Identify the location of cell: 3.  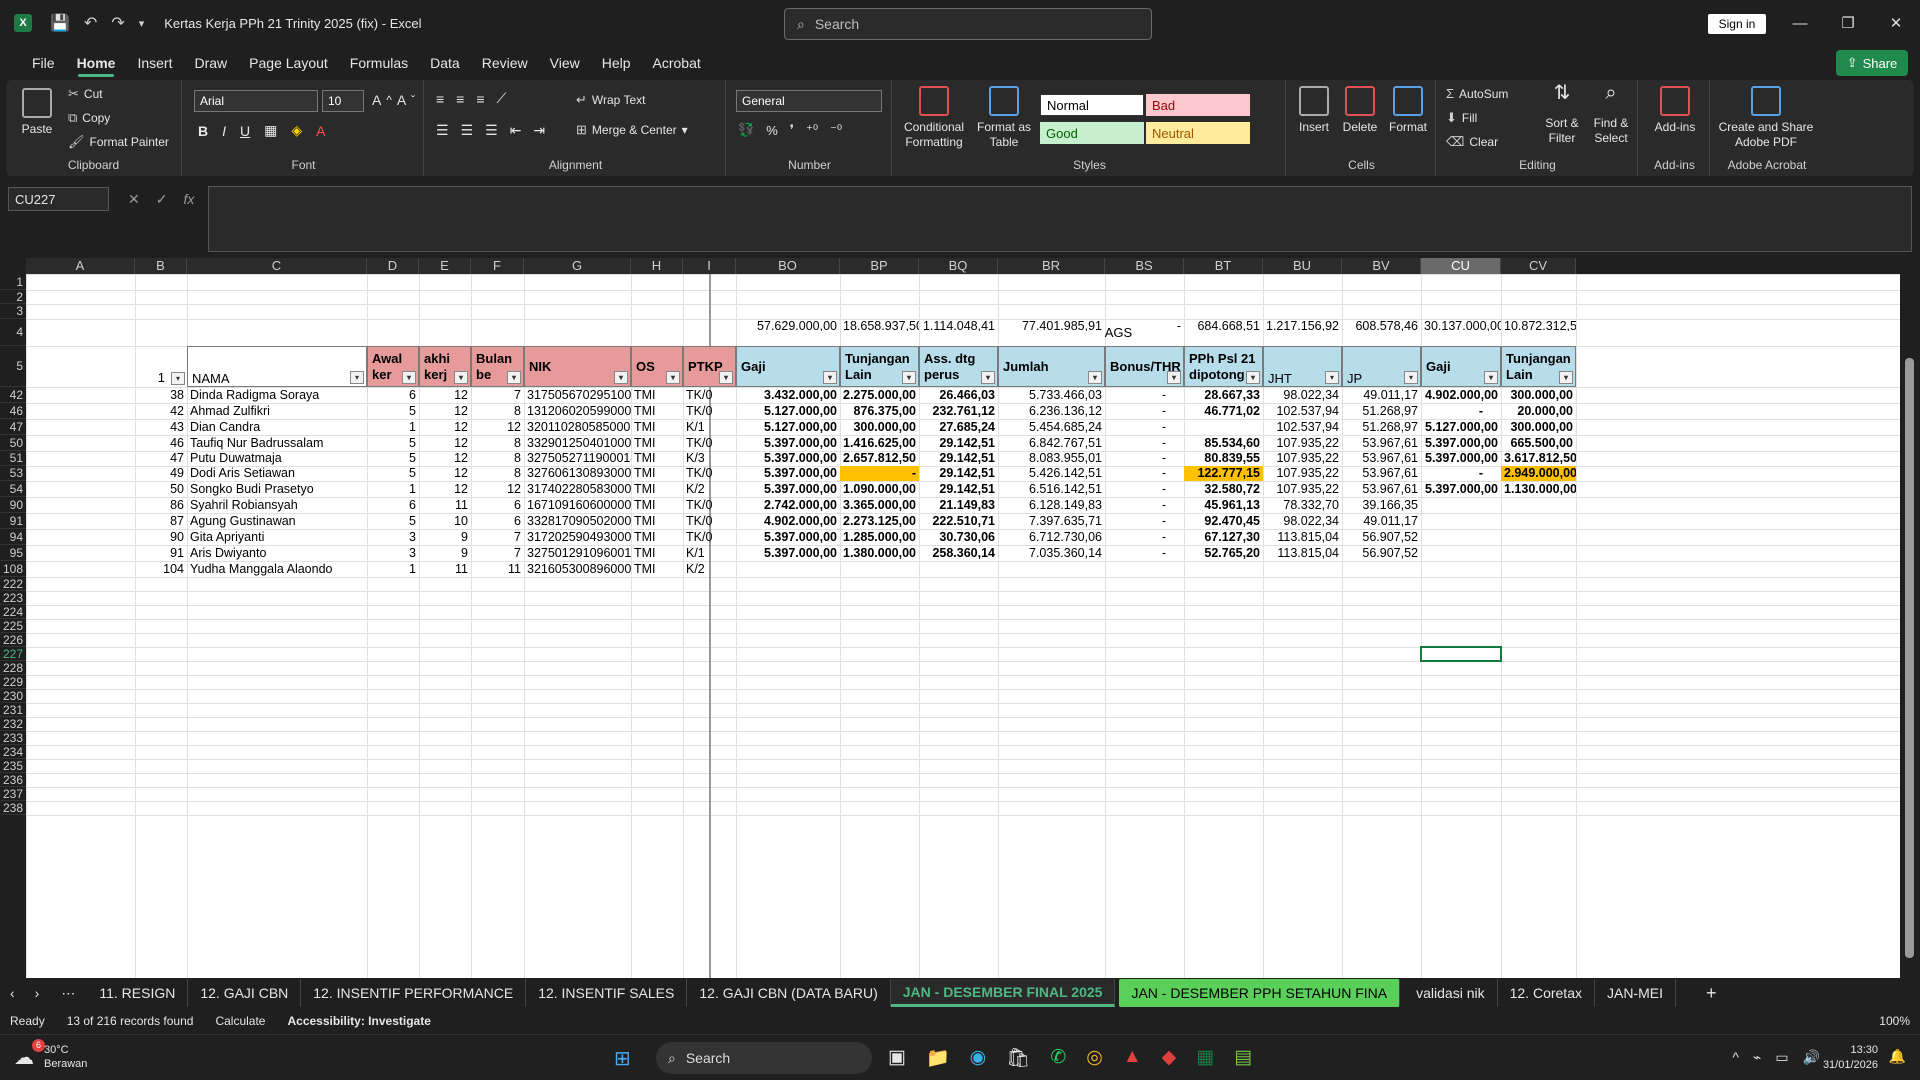
(393, 553).